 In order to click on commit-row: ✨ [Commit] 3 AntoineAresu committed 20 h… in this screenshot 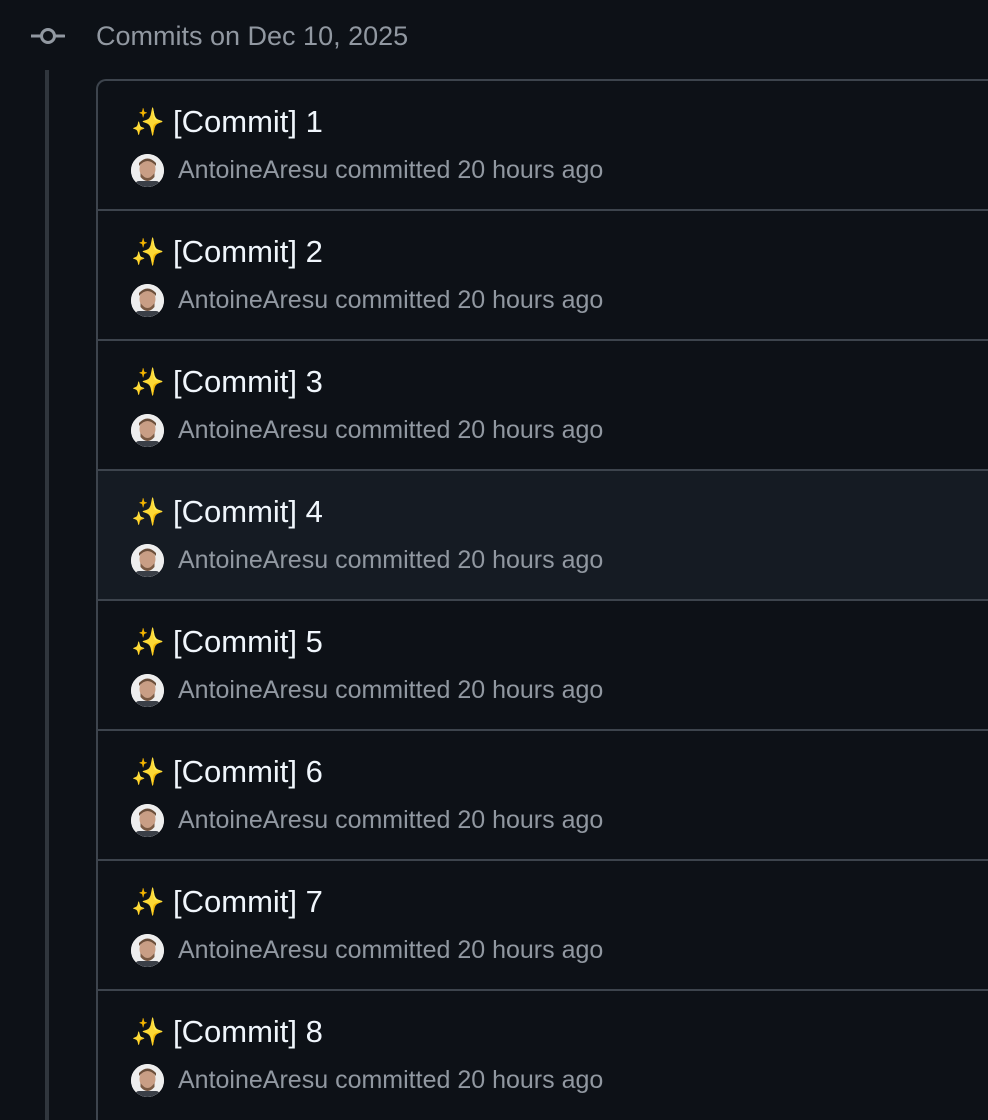, I will do `click(543, 406)`.